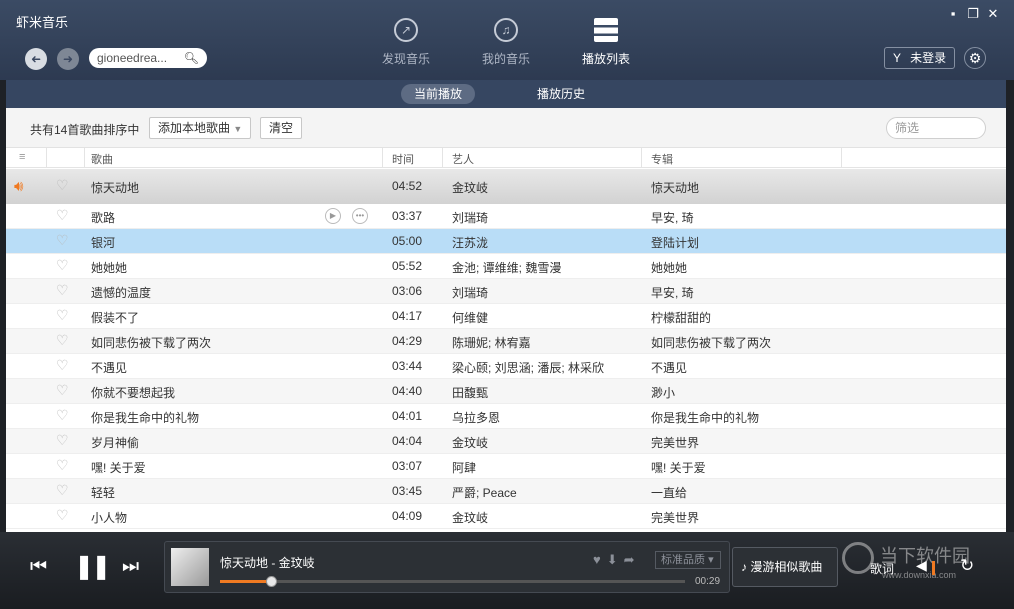 This screenshot has width=1014, height=609. What do you see at coordinates (115, 188) in the screenshot?
I see `song-title: 惊天动地` at bounding box center [115, 188].